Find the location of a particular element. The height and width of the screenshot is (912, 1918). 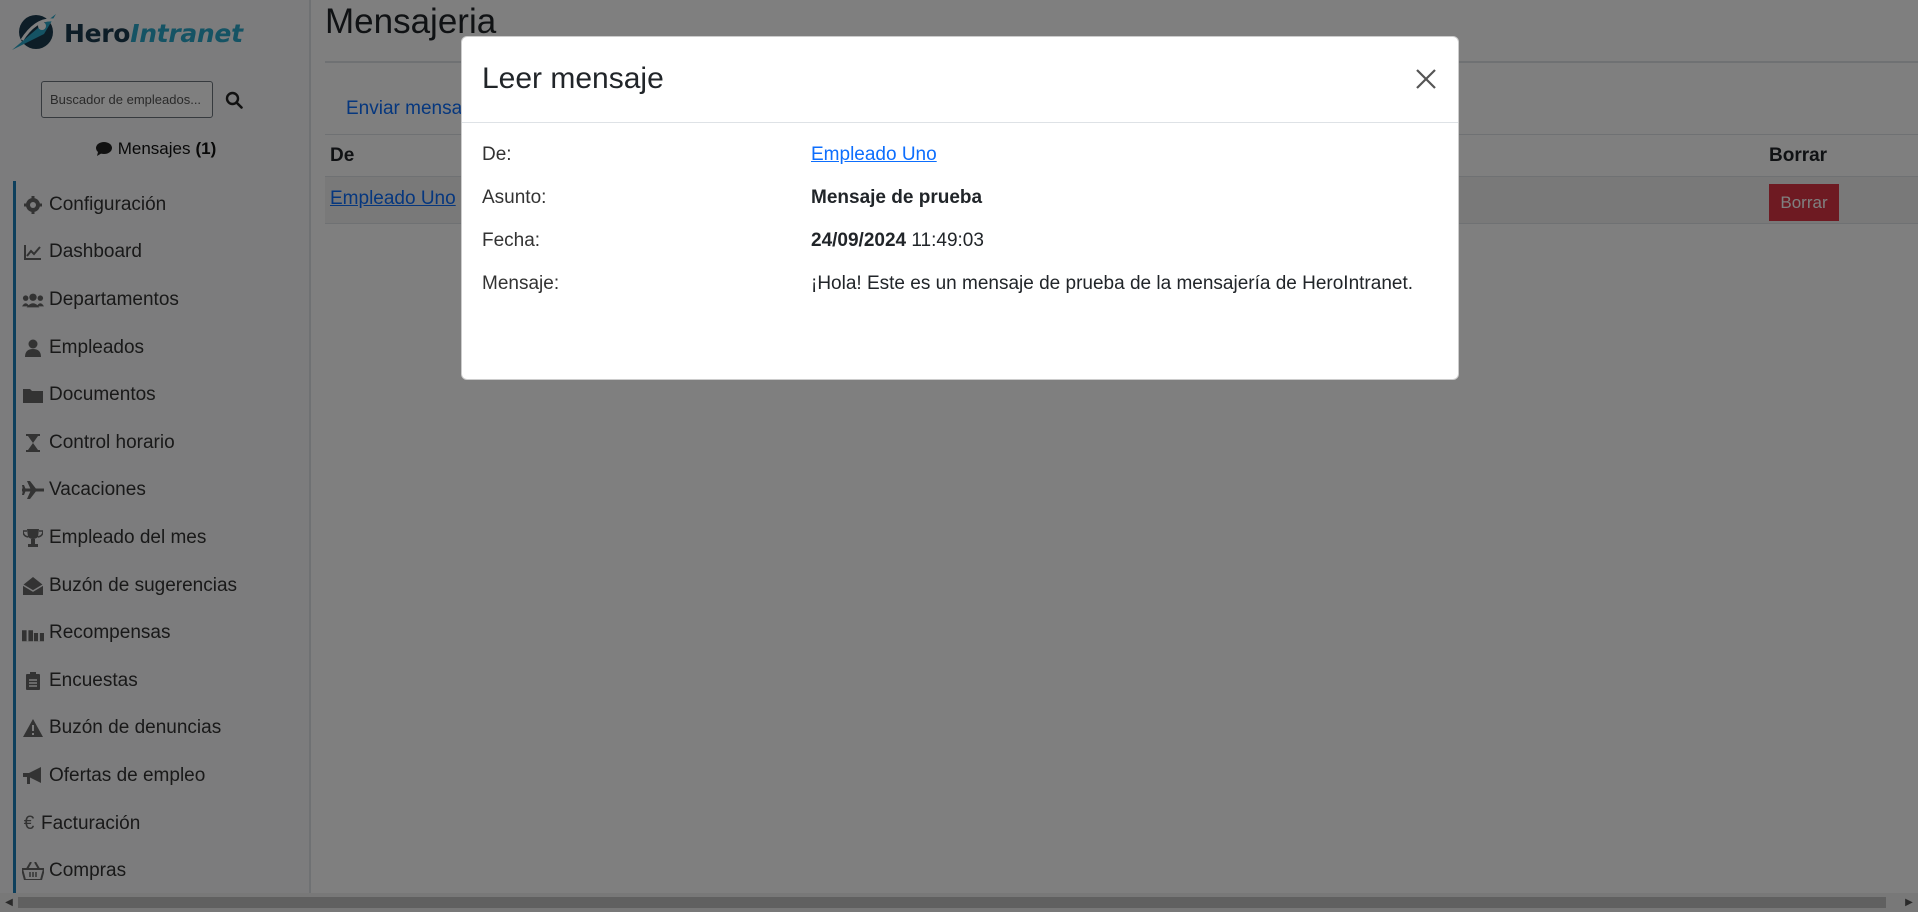

modal-title: Leer mensaje is located at coordinates (573, 78).